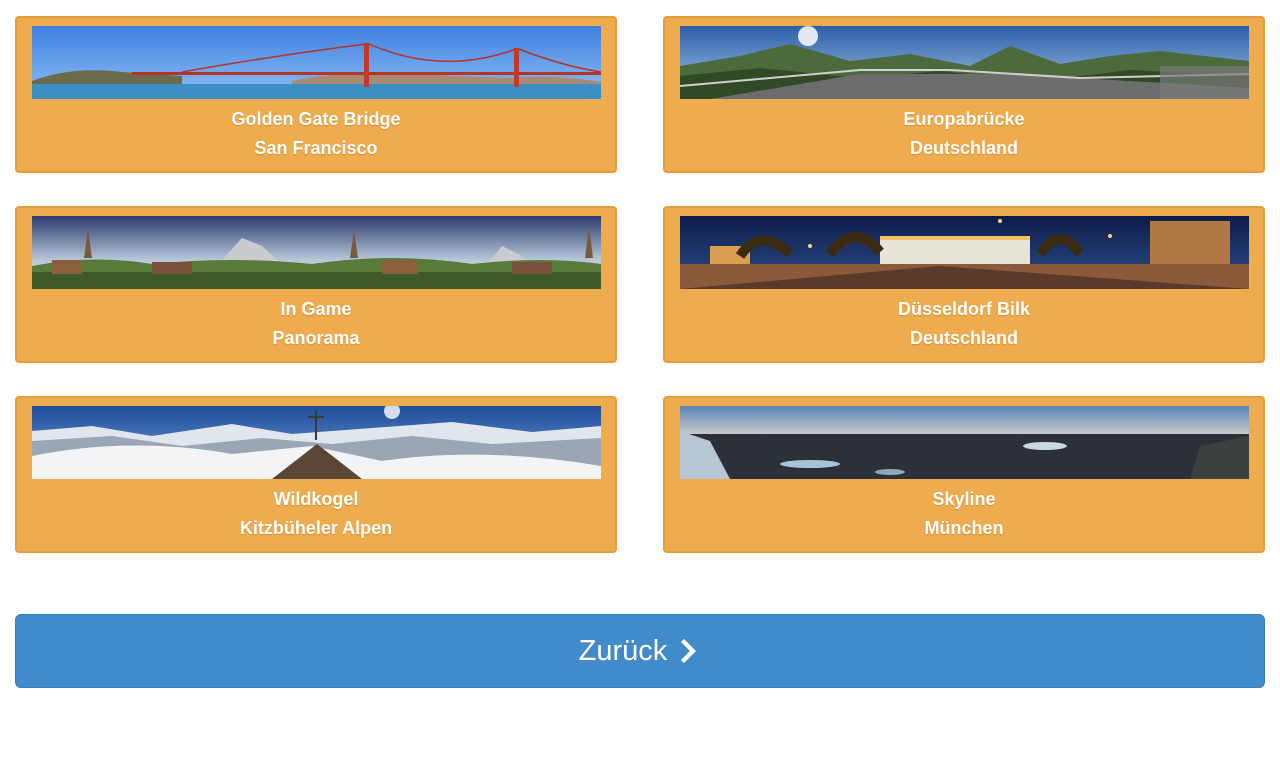 This screenshot has height=768, width=1280. What do you see at coordinates (623, 651) in the screenshot?
I see `back-button-label: Zurück` at bounding box center [623, 651].